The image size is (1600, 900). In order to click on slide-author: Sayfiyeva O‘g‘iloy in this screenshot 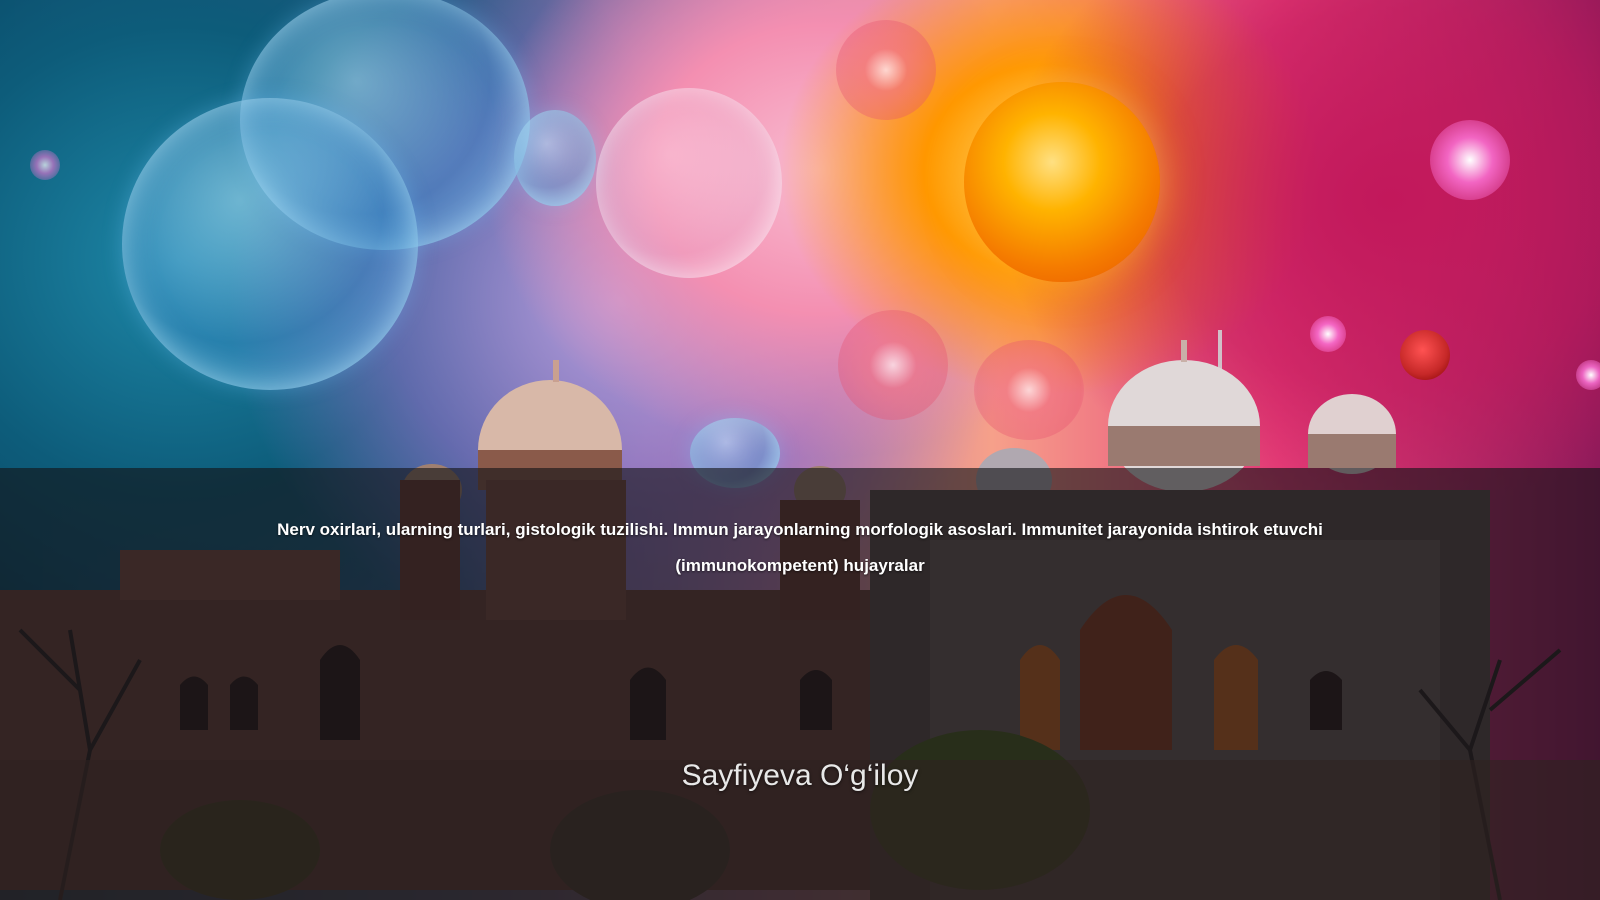, I will do `click(800, 775)`.